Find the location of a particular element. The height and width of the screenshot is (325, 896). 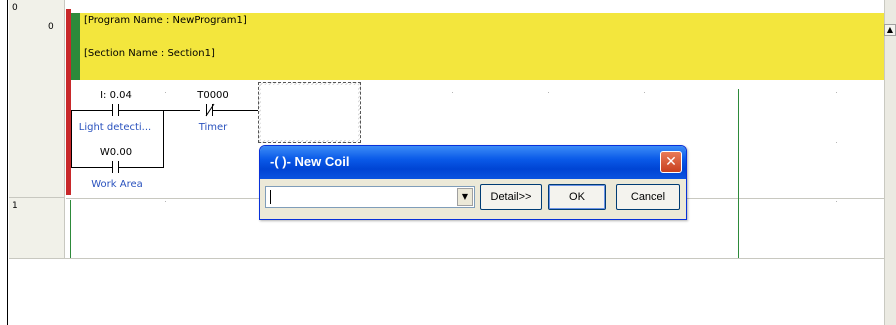

row-header-0: 0 0 is located at coordinates (37, 99).